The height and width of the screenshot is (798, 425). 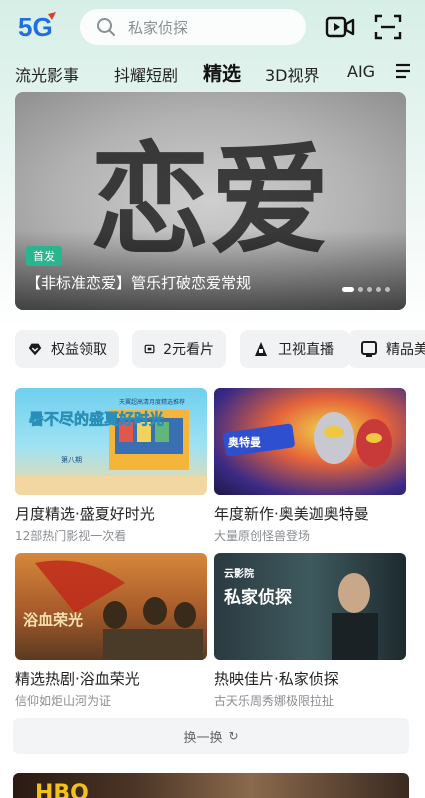 I want to click on card-subtitle: 信仰如炬山河为证, so click(x=63, y=701).